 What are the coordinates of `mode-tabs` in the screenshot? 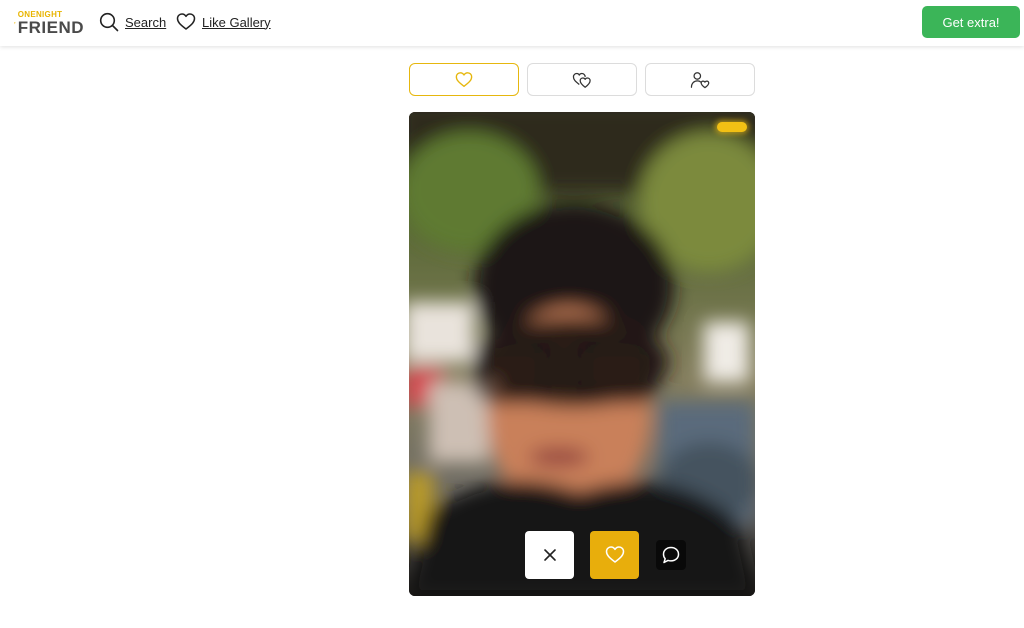 It's located at (582, 79).